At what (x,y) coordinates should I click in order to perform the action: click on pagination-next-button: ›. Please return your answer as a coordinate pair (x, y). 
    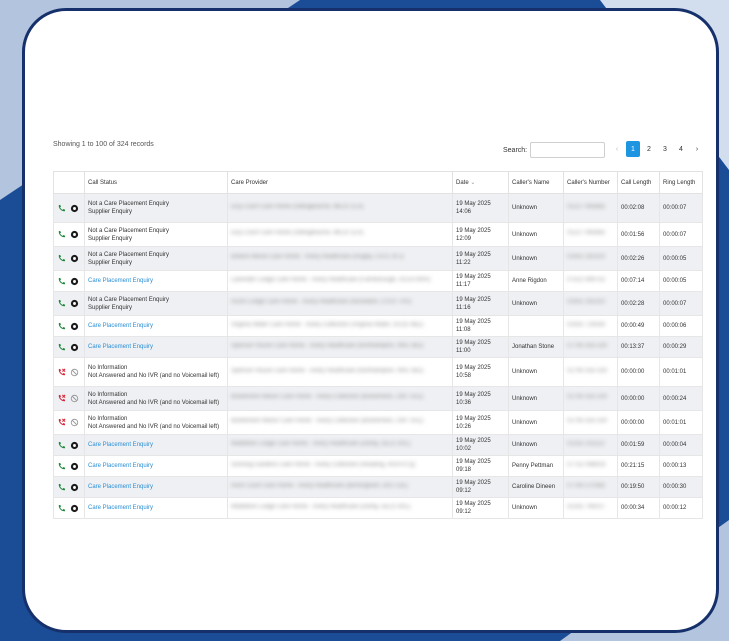
    Looking at the image, I should click on (697, 149).